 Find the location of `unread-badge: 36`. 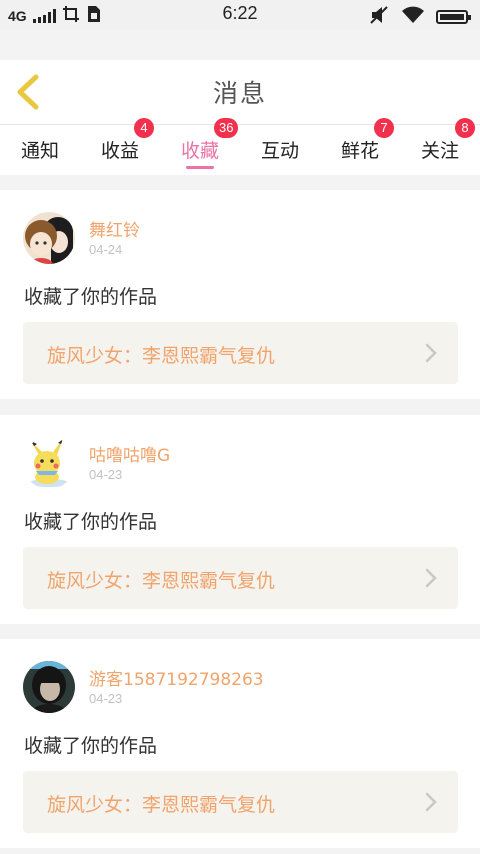

unread-badge: 36 is located at coordinates (226, 128).